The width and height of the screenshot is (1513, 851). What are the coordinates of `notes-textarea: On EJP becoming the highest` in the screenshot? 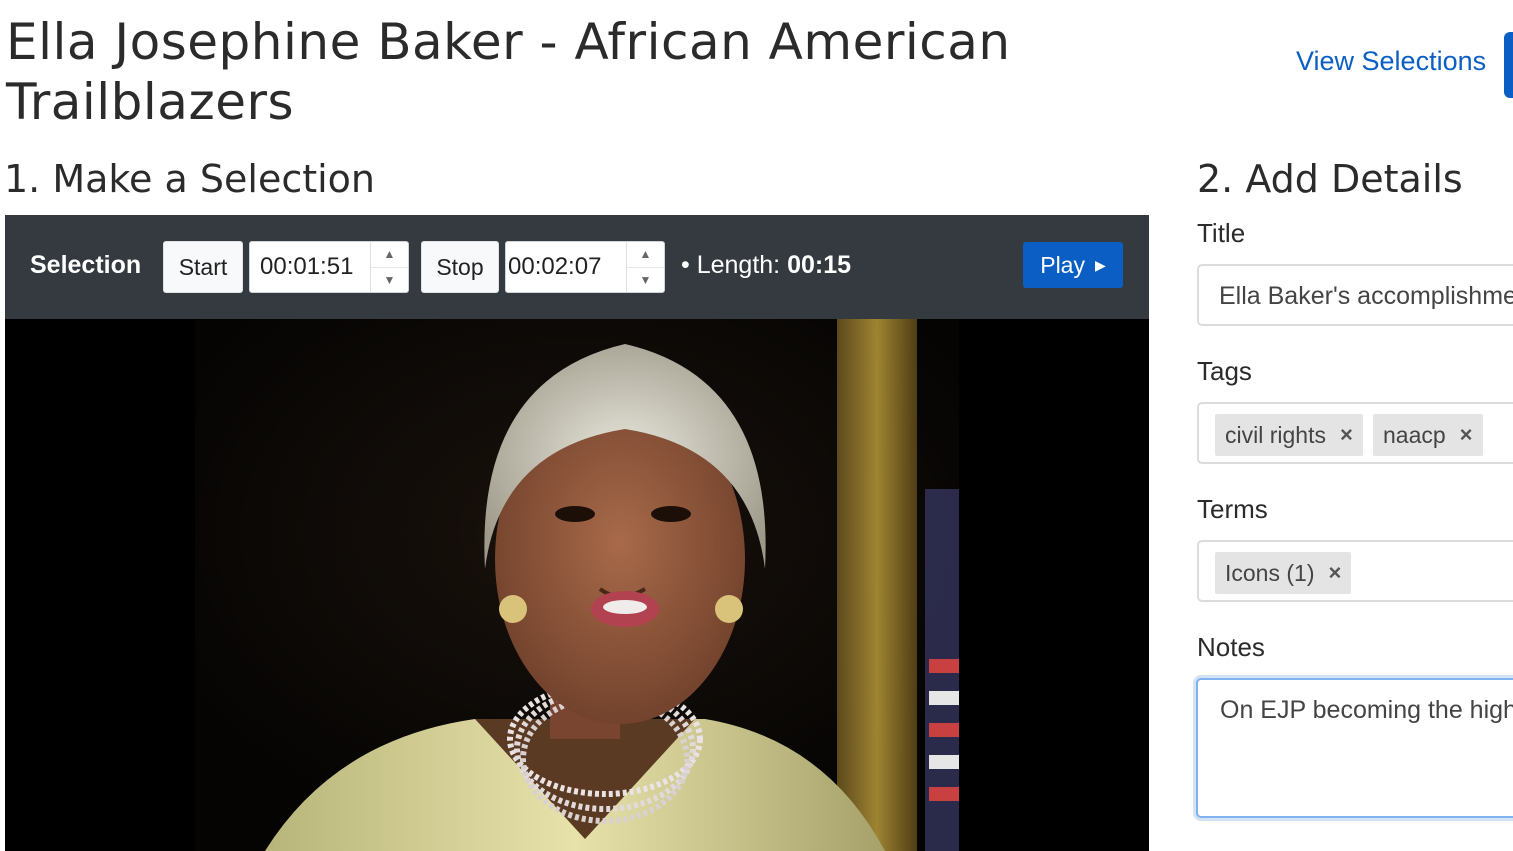 It's located at (1354, 748).